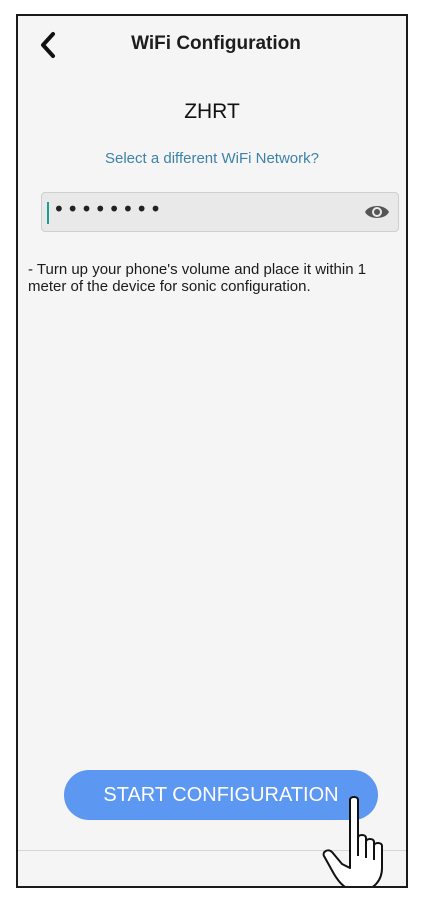 This screenshot has width=427, height=902. Describe the element at coordinates (108, 209) in the screenshot. I see `password-value: ••••••••` at that location.